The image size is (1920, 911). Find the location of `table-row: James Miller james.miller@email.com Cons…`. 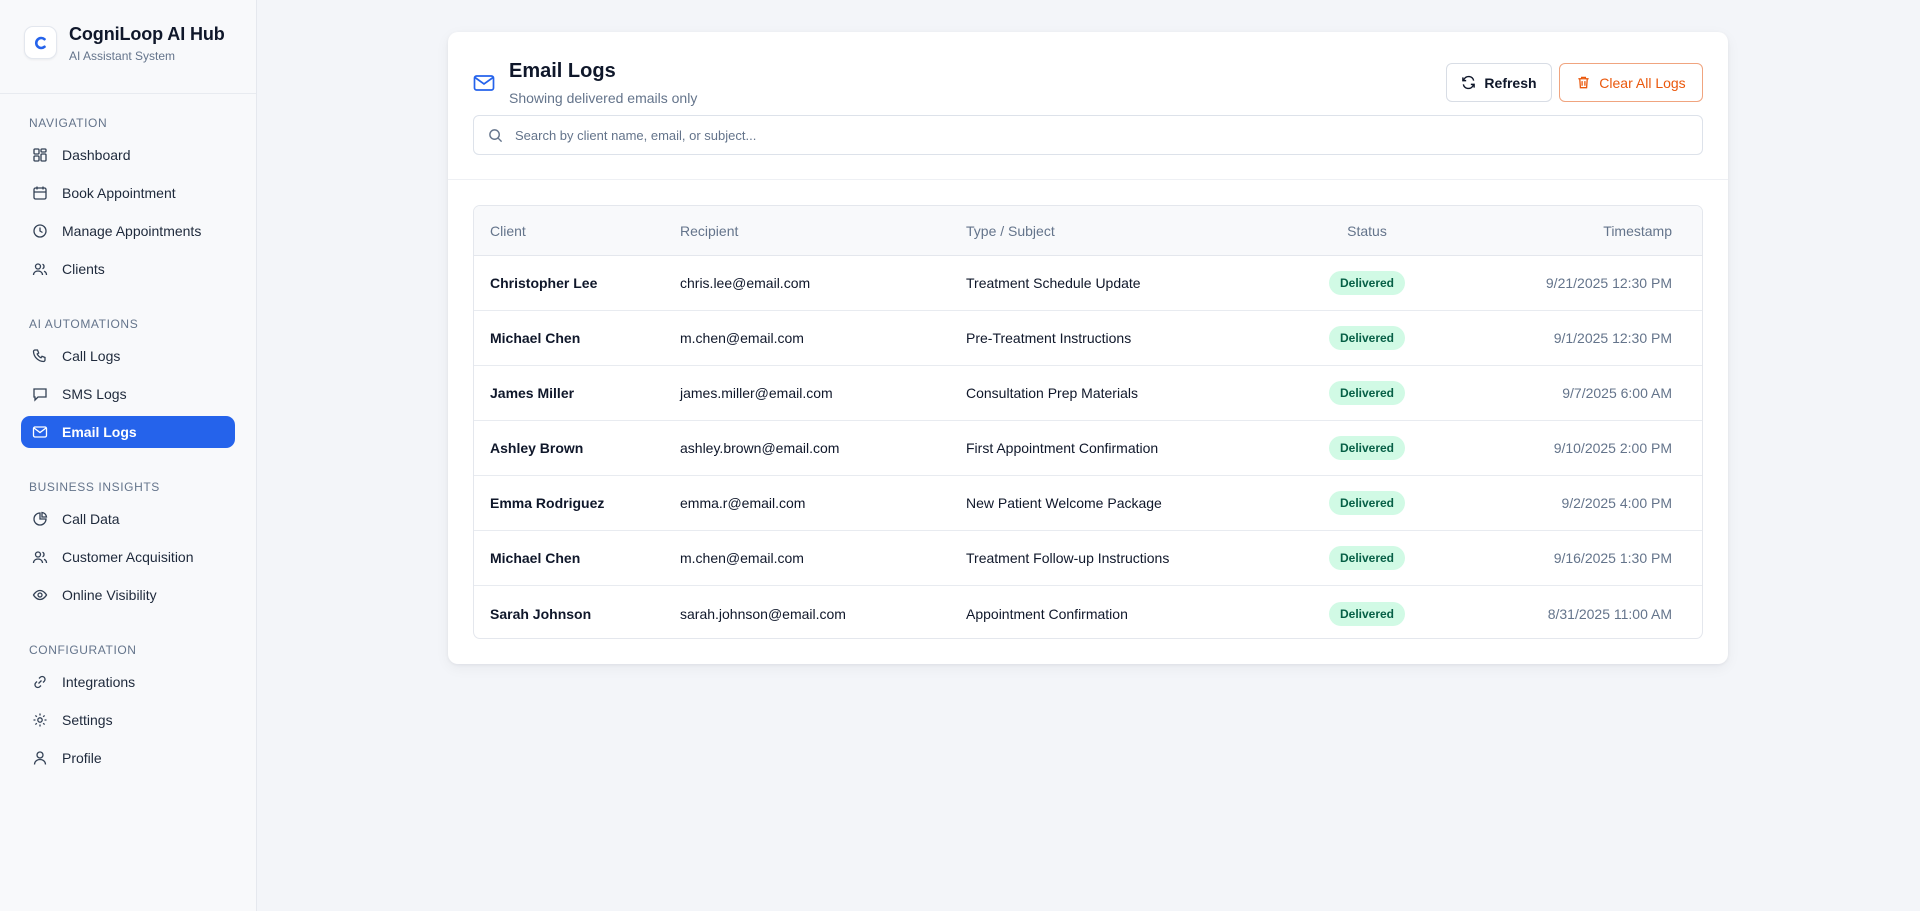

table-row: James Miller james.miller@email.com Cons… is located at coordinates (1088, 393).